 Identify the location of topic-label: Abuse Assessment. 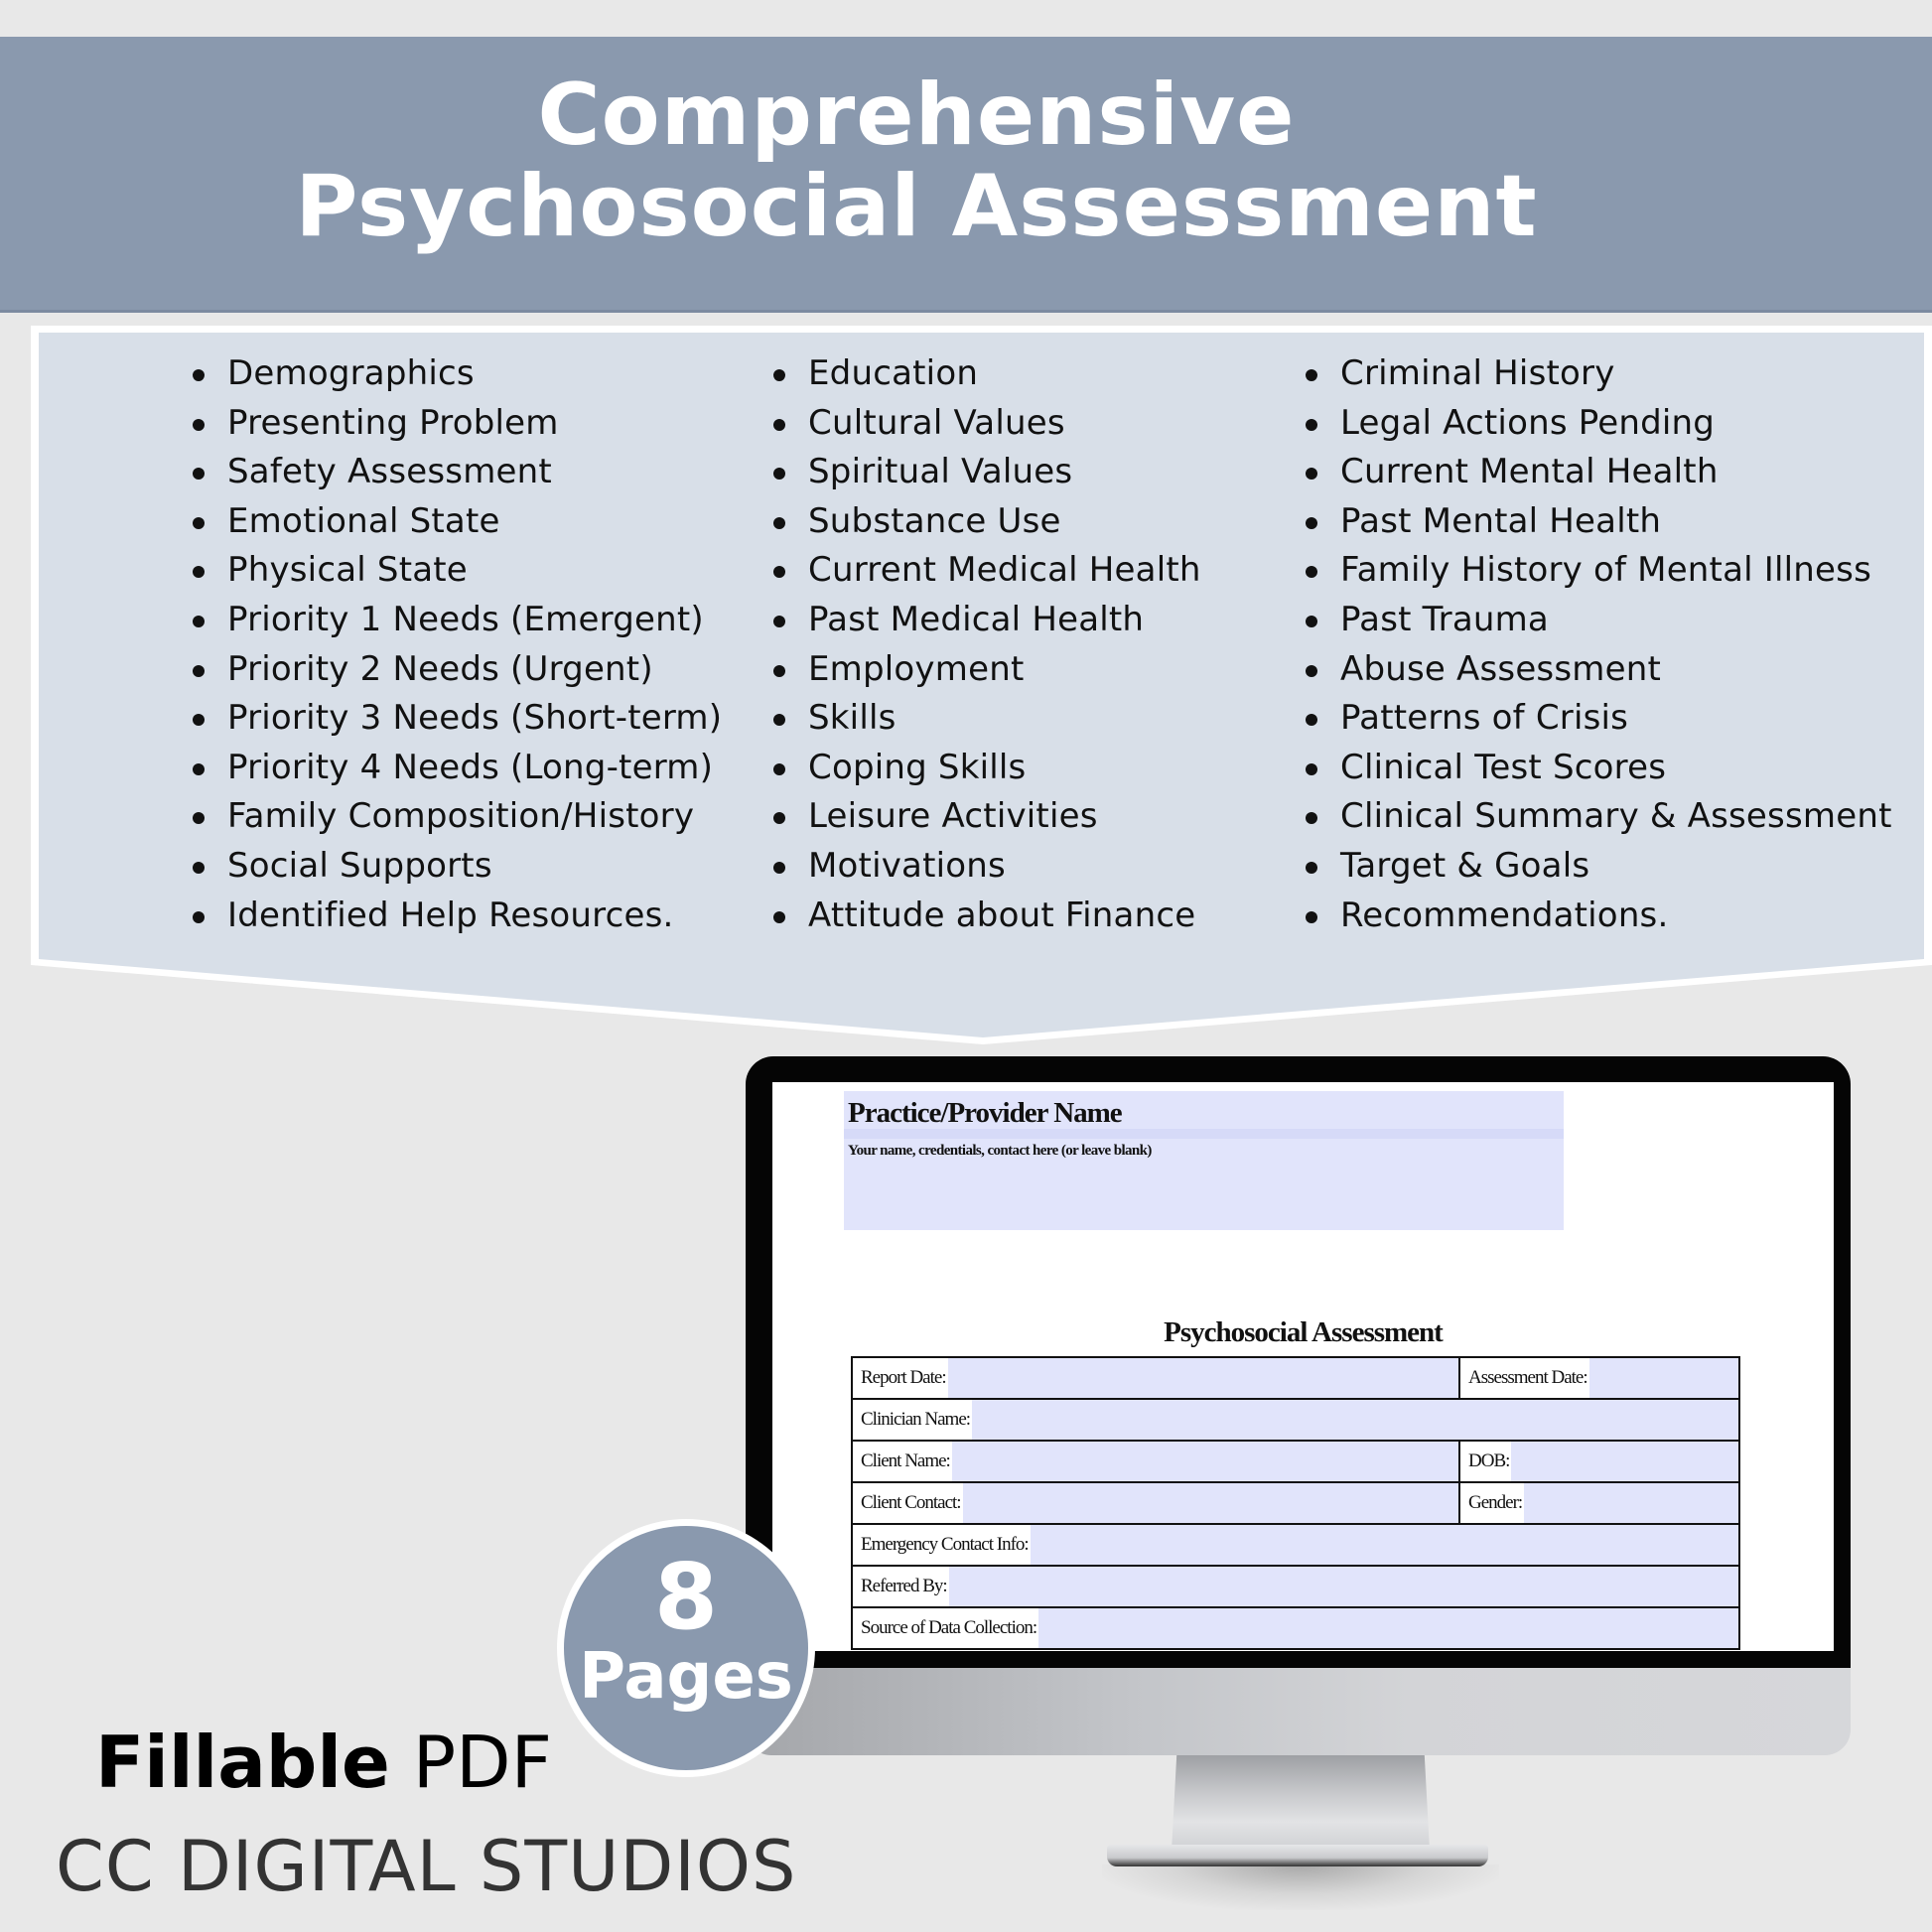
(1501, 668).